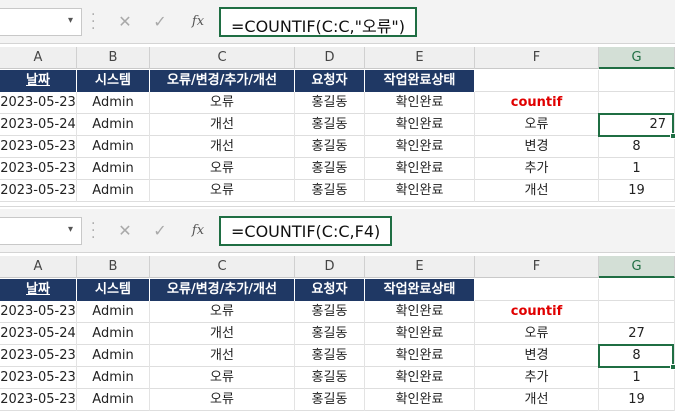 This screenshot has width=675, height=415. I want to click on cell-count: 8, so click(637, 147).